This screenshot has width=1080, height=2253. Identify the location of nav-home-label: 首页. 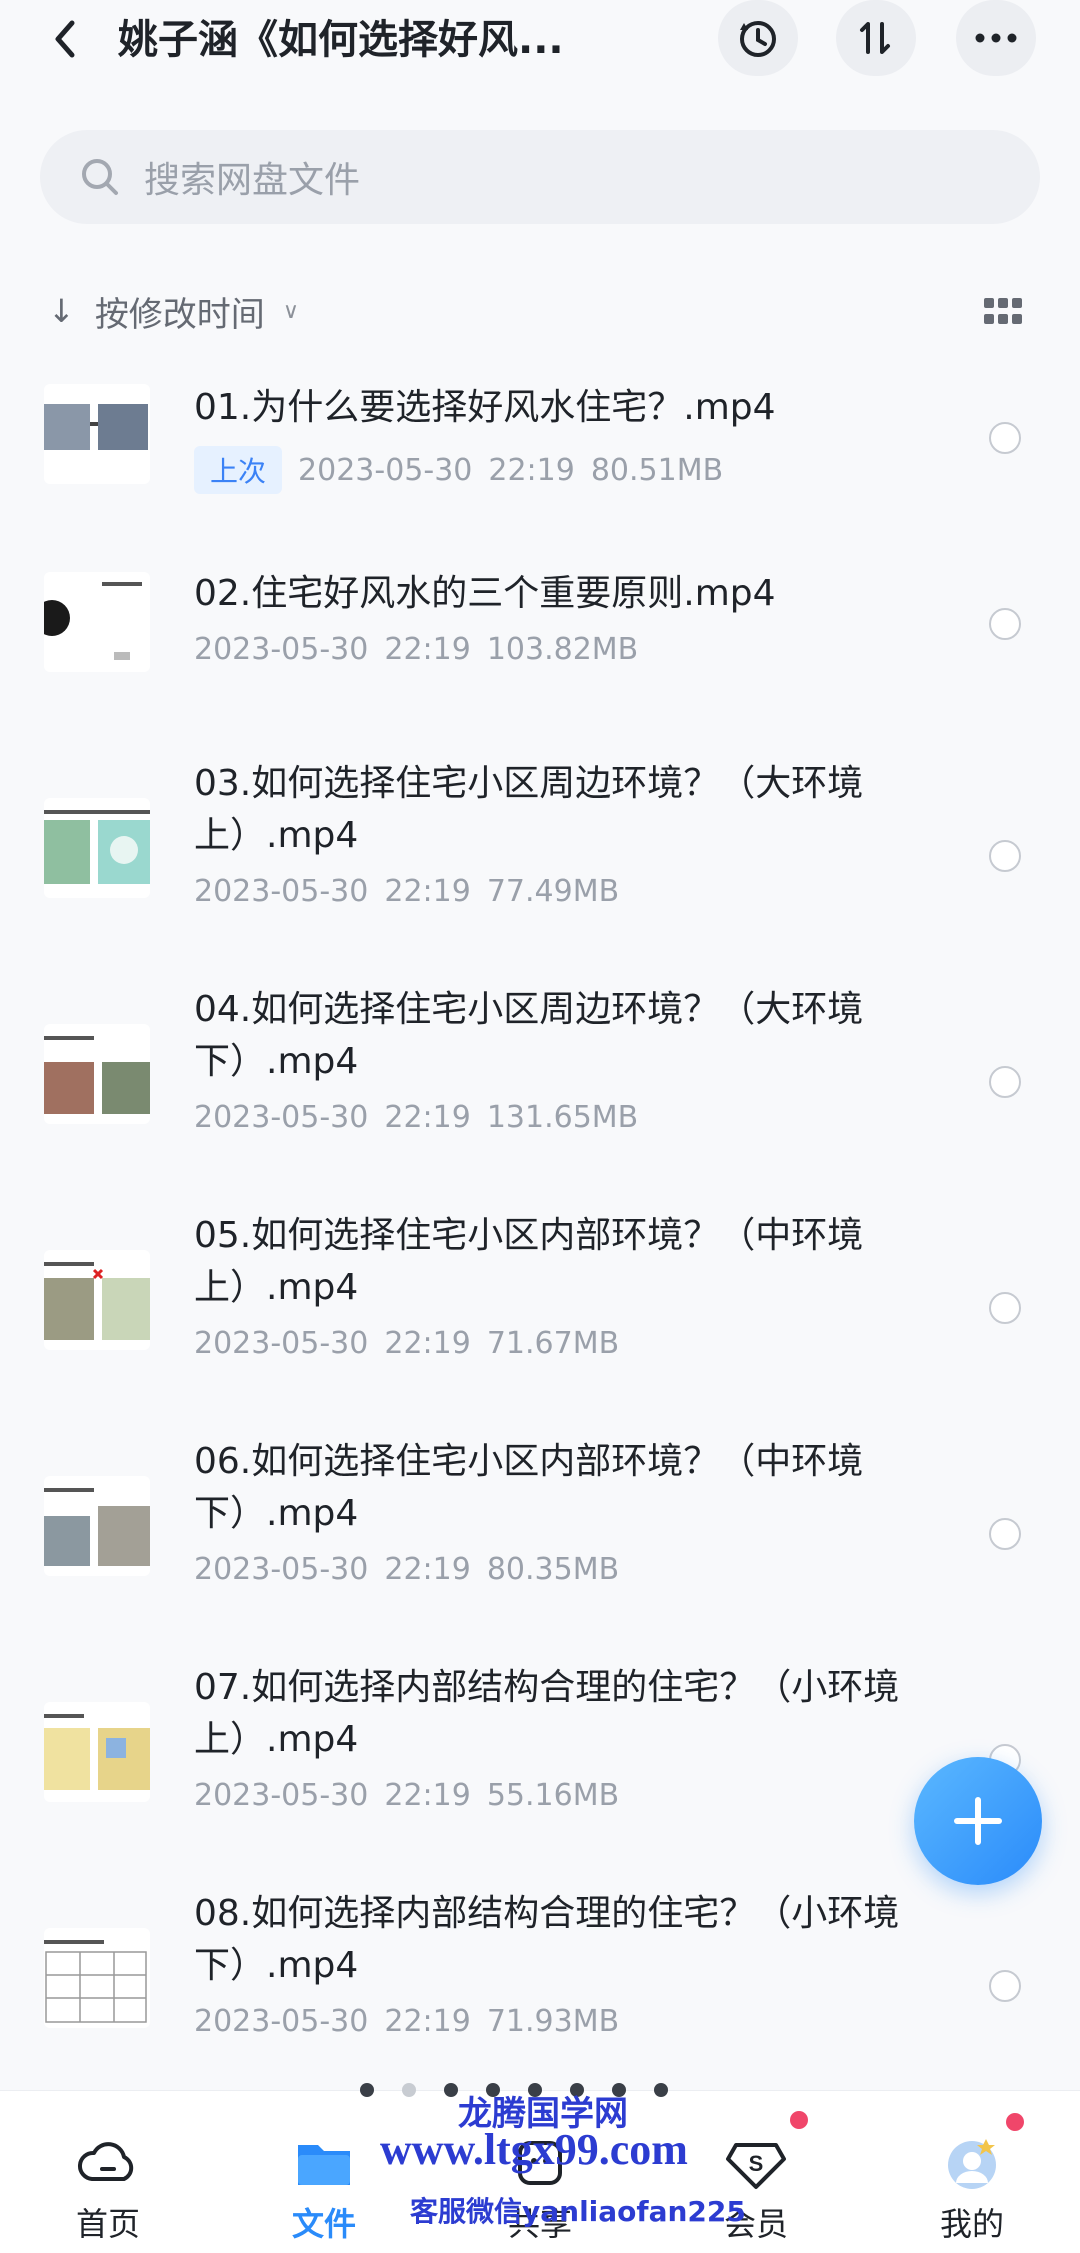
(107, 2224).